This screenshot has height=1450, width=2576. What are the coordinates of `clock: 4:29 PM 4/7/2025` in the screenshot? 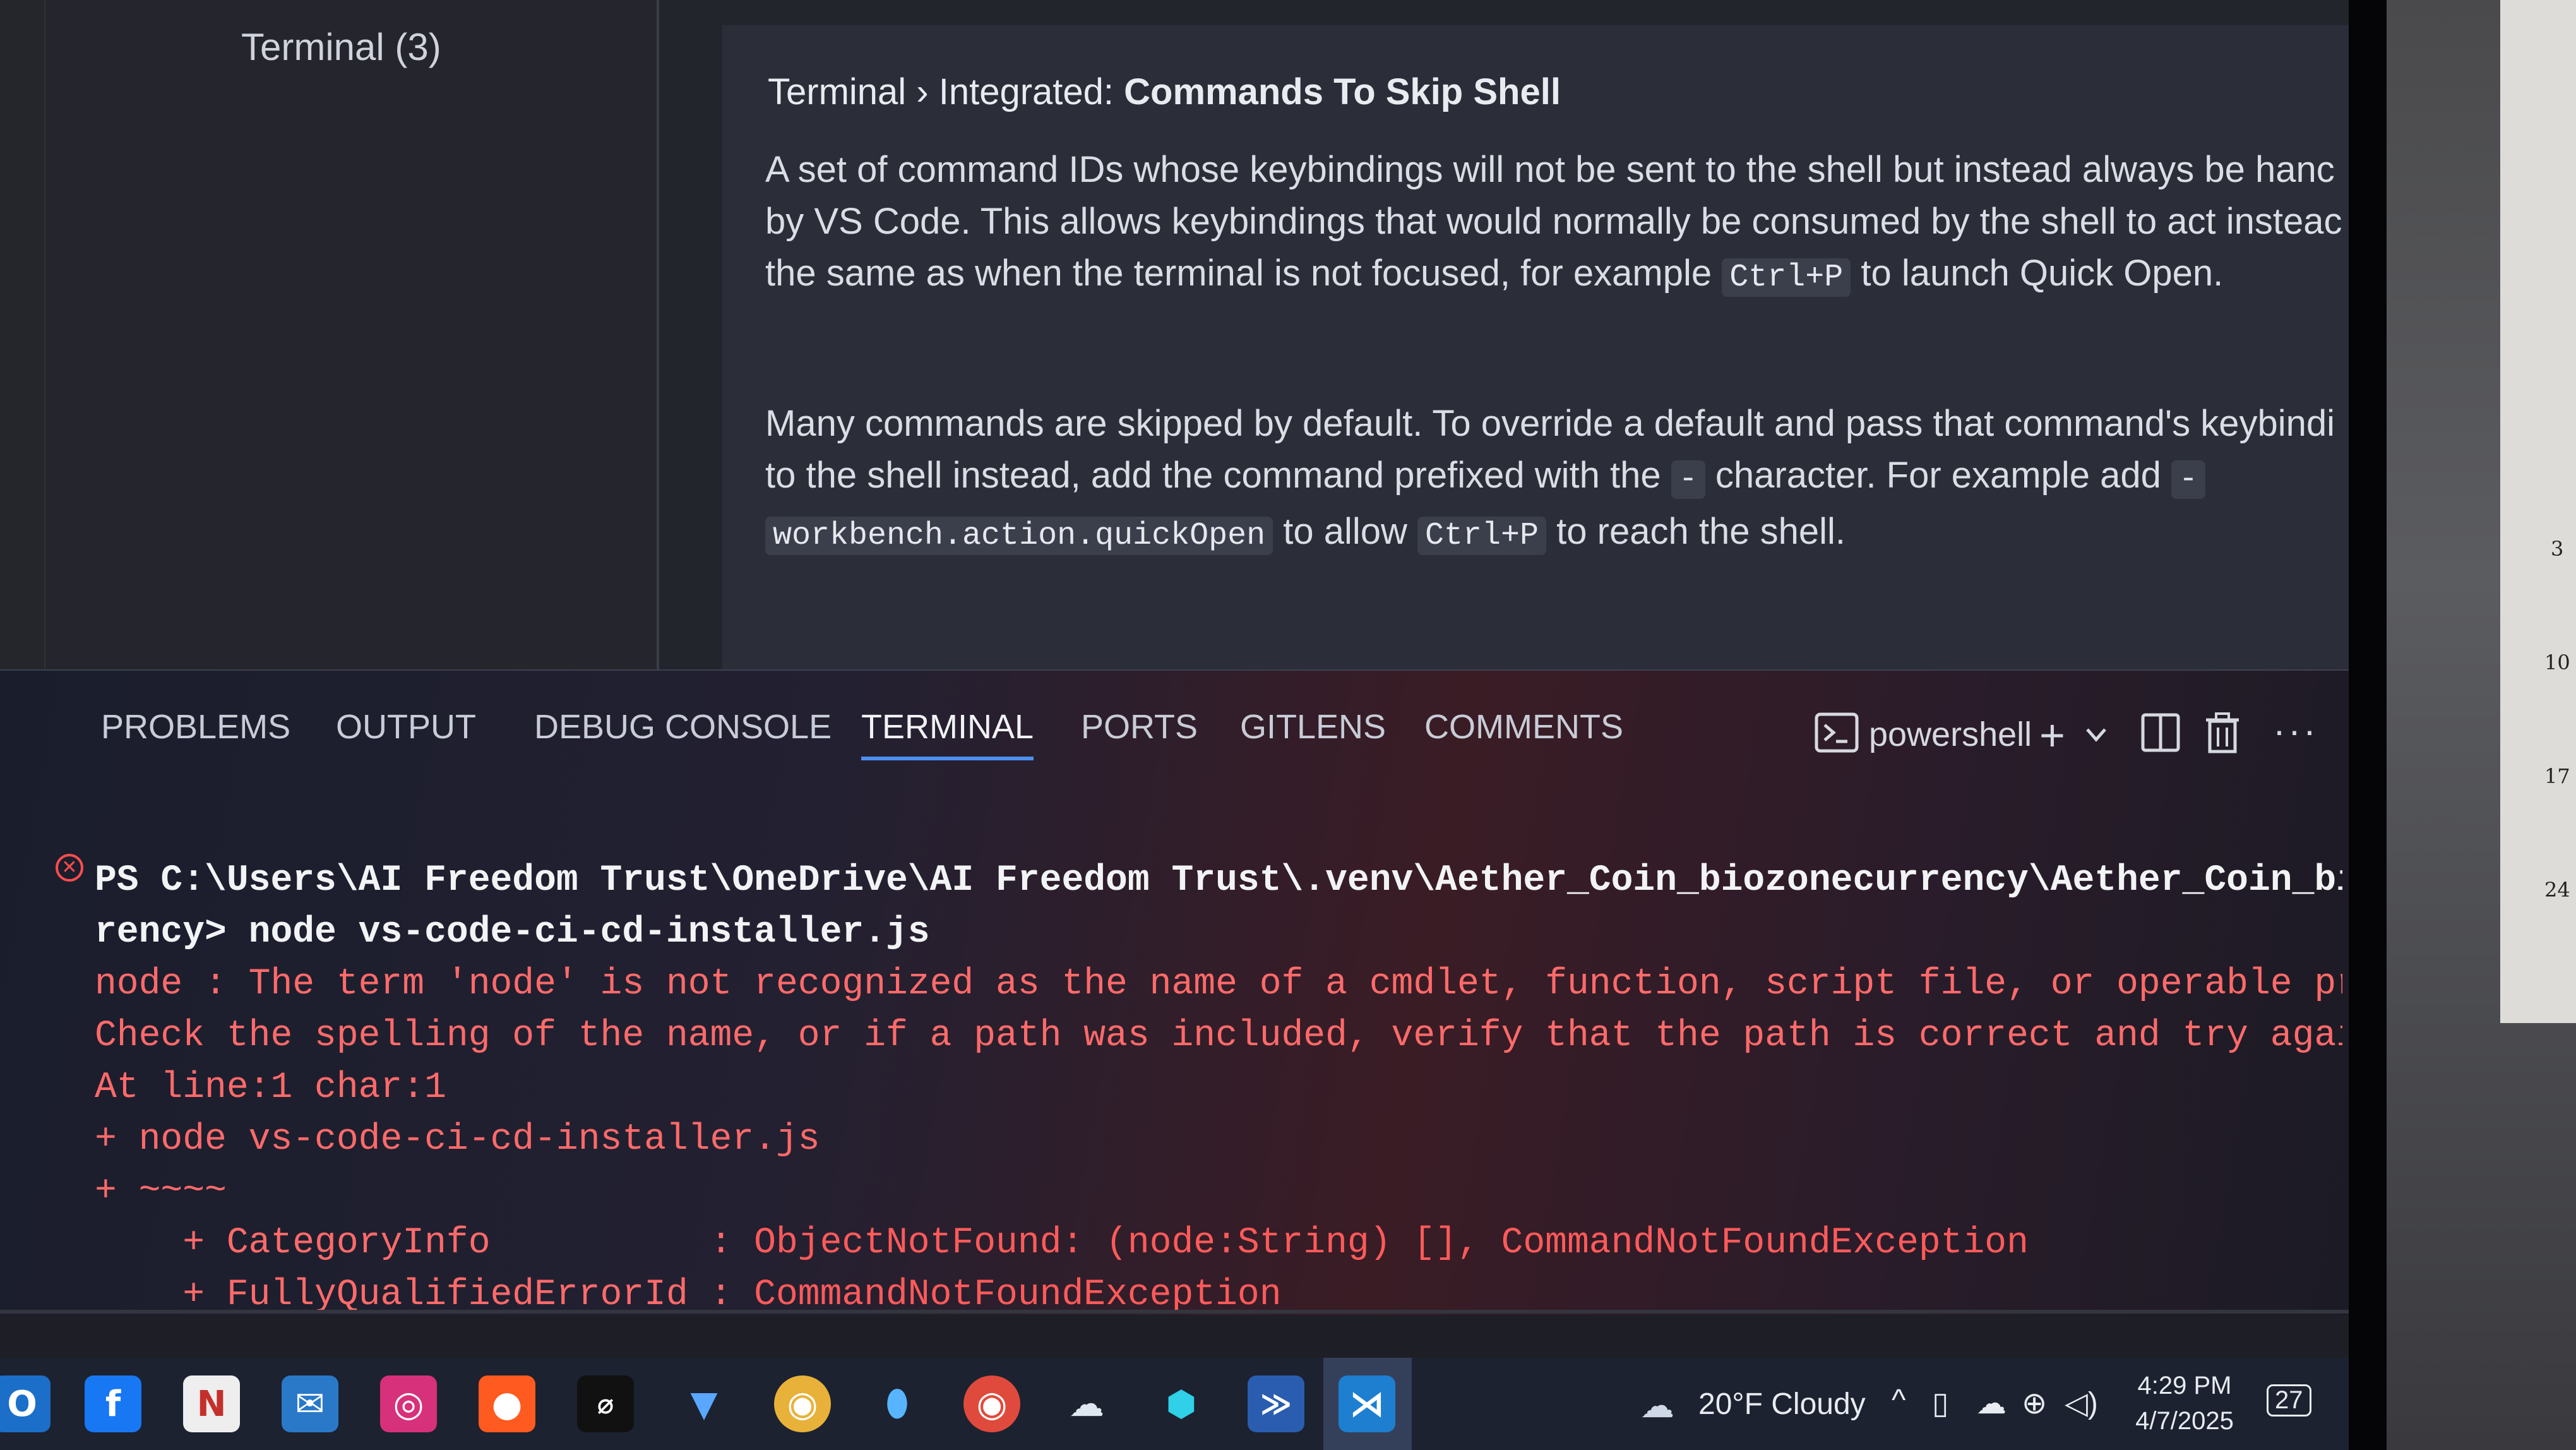 It's located at (2184, 1403).